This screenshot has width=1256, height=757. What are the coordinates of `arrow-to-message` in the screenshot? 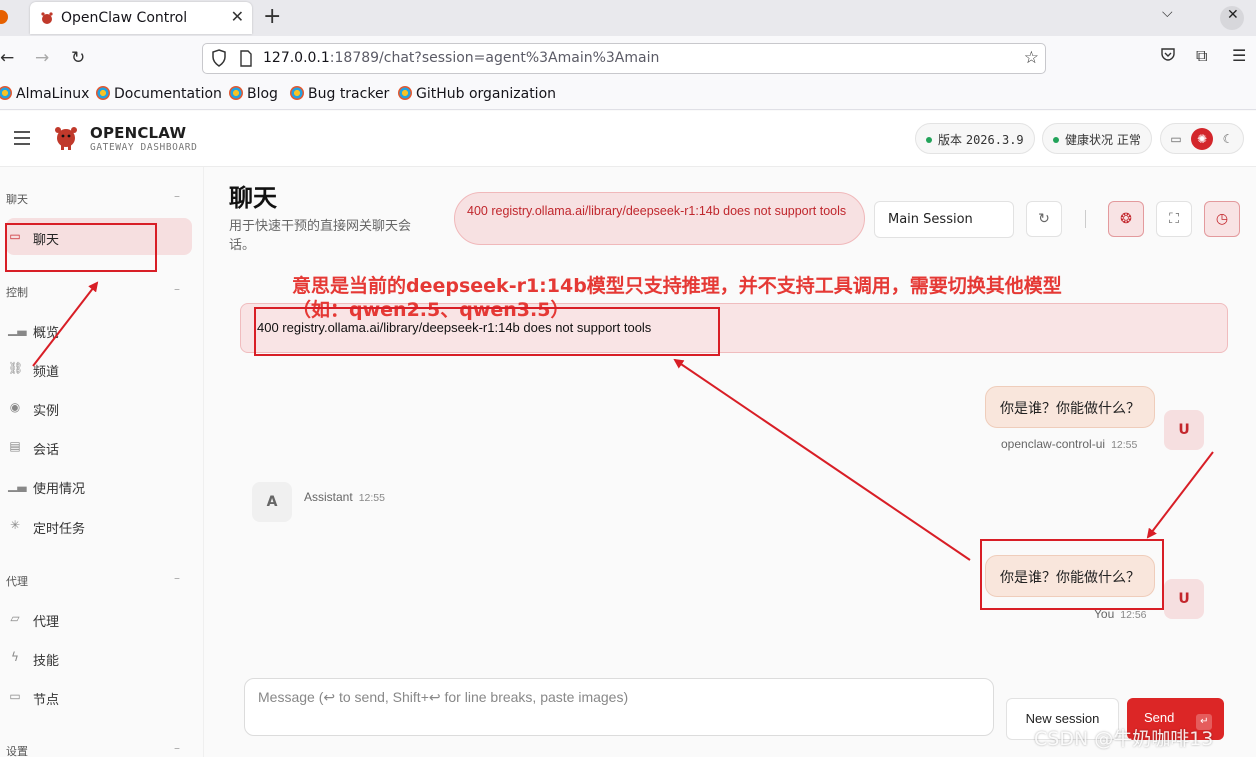 It's located at (1180, 495).